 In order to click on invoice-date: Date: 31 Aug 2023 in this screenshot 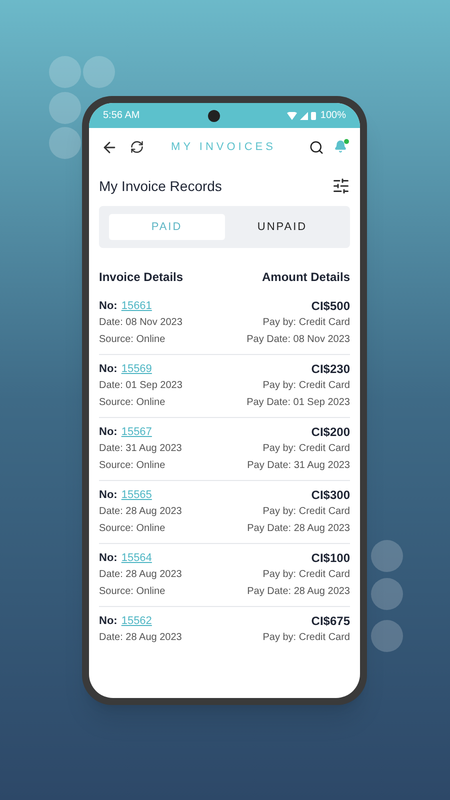, I will do `click(140, 449)`.